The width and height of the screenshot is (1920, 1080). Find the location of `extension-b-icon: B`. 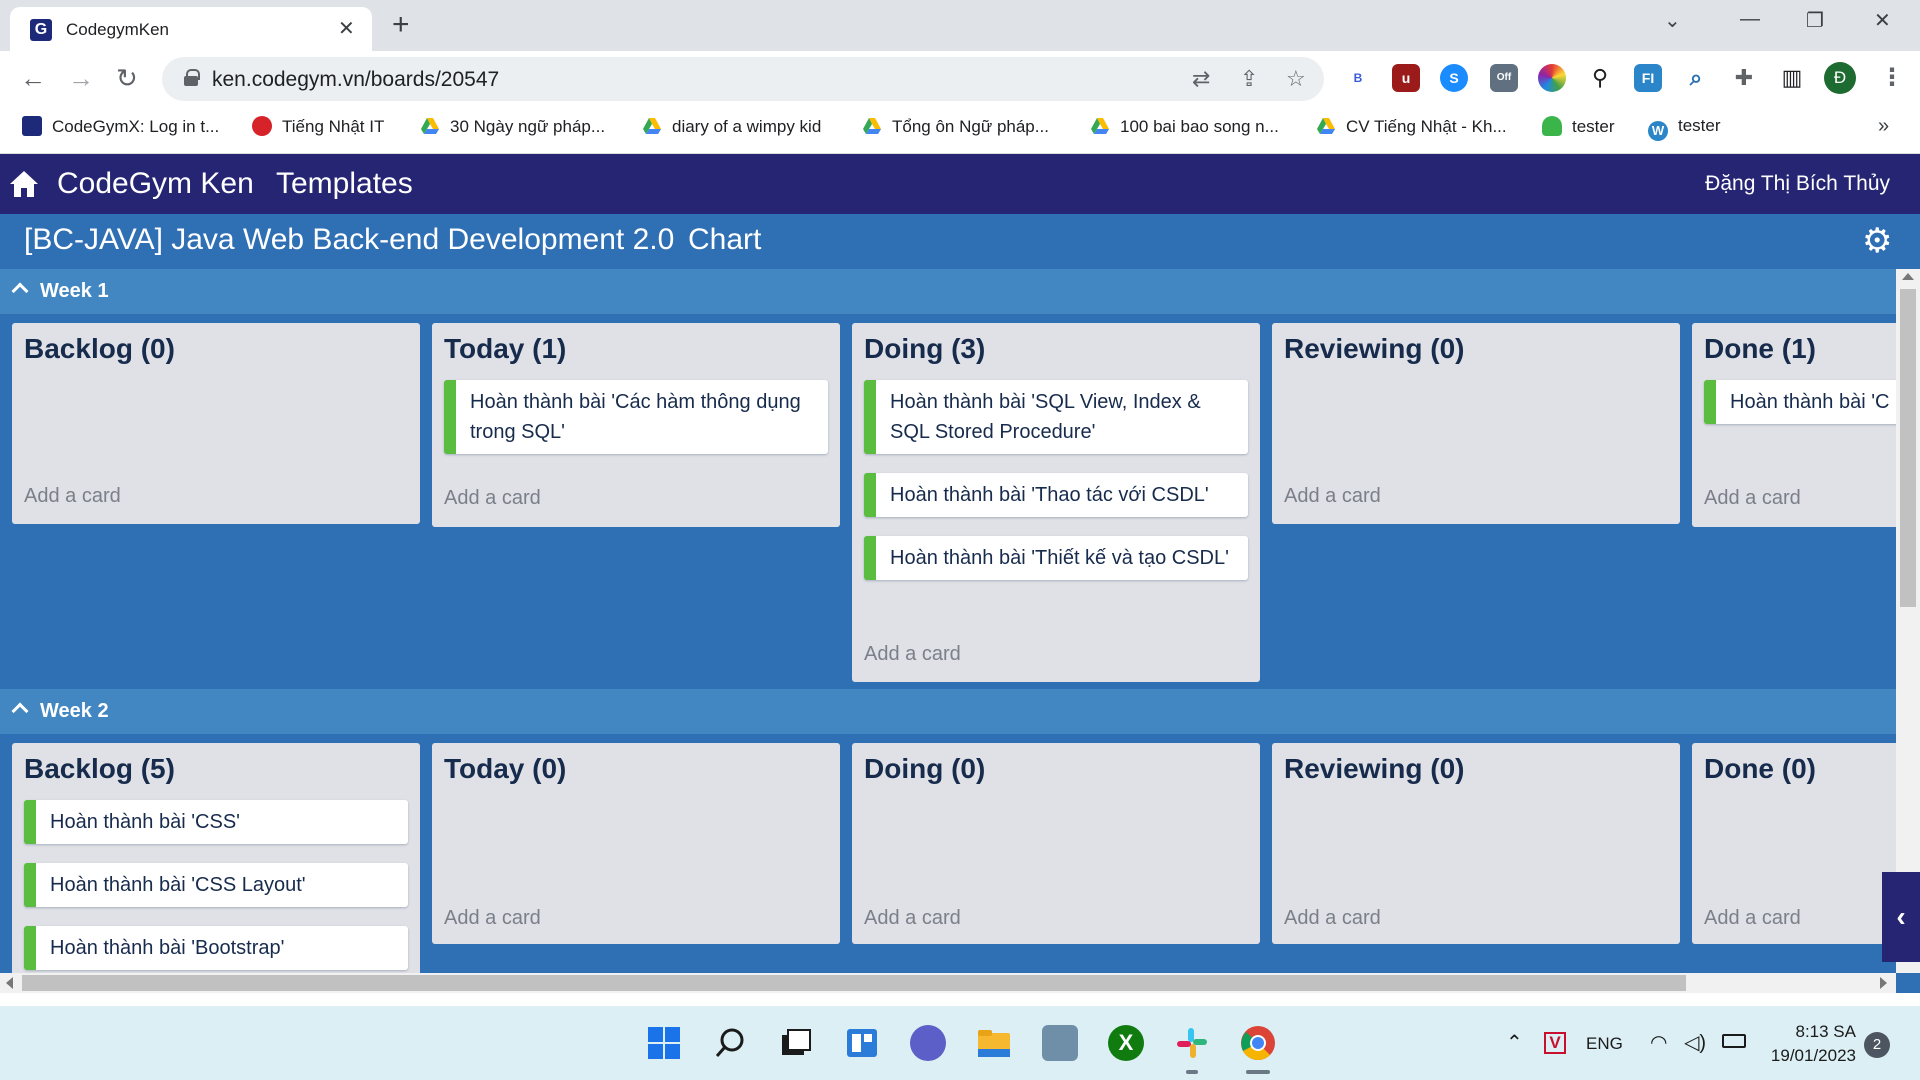

extension-b-icon: B is located at coordinates (1358, 78).